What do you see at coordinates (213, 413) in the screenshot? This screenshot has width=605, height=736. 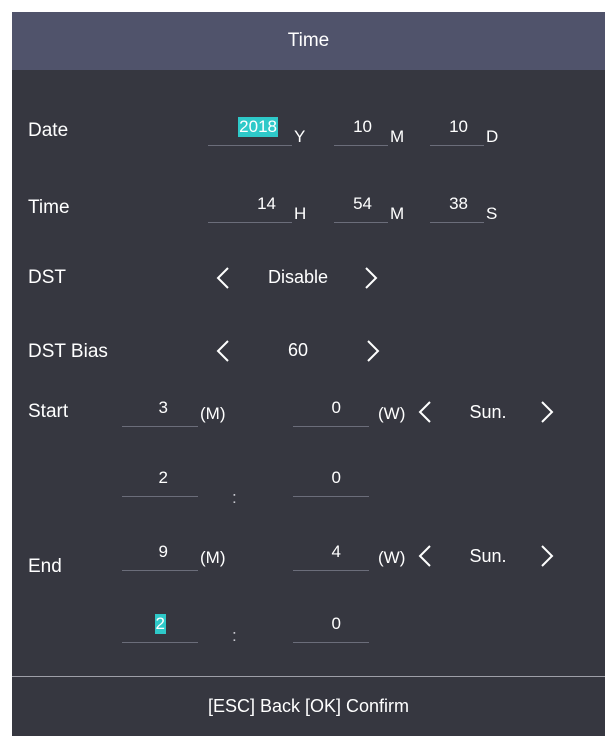 I see `start-month-unit: (M)` at bounding box center [213, 413].